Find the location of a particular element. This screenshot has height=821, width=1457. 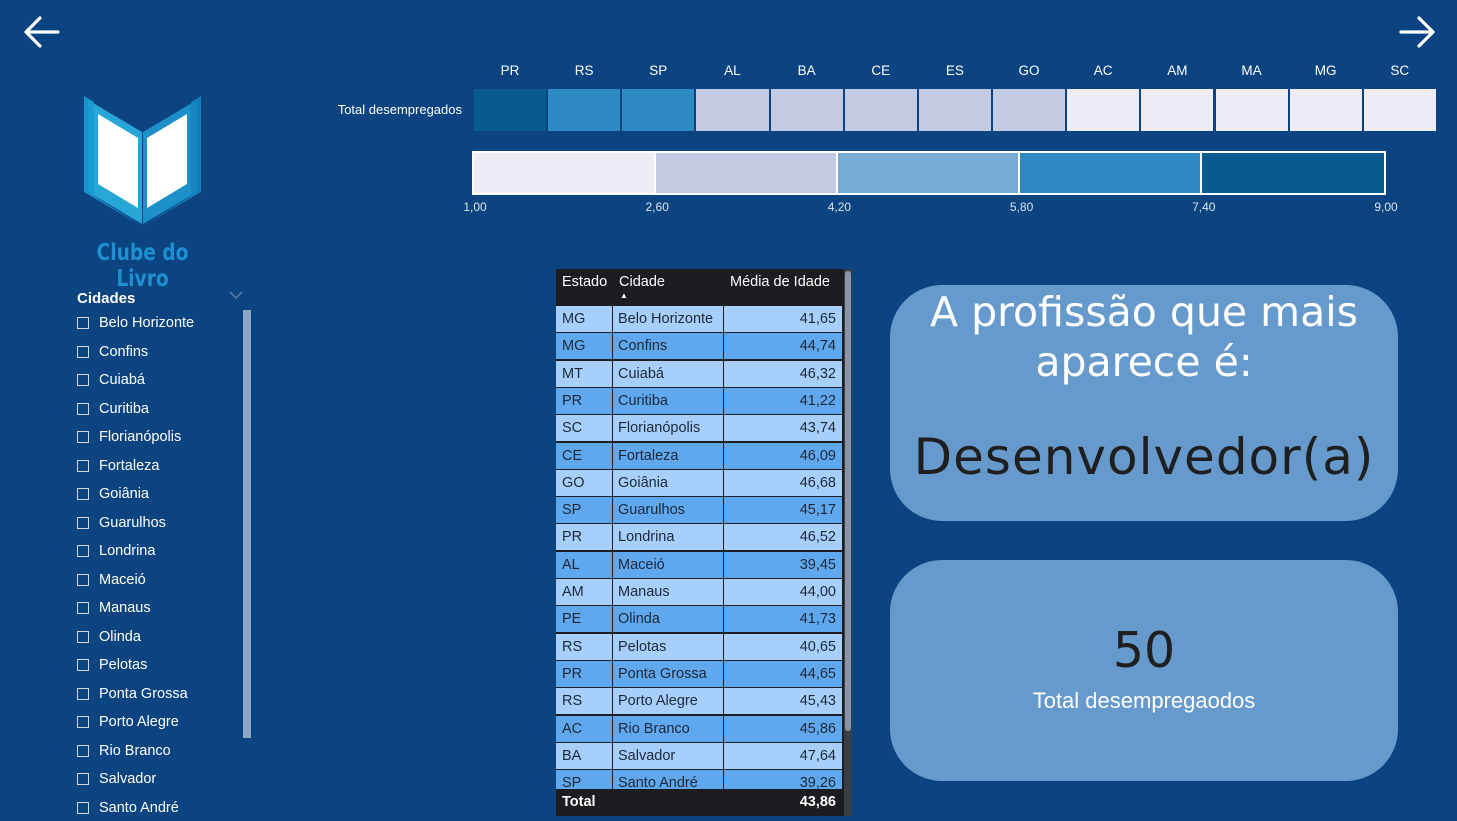

slicer-item: Florianópolis is located at coordinates (129, 437).